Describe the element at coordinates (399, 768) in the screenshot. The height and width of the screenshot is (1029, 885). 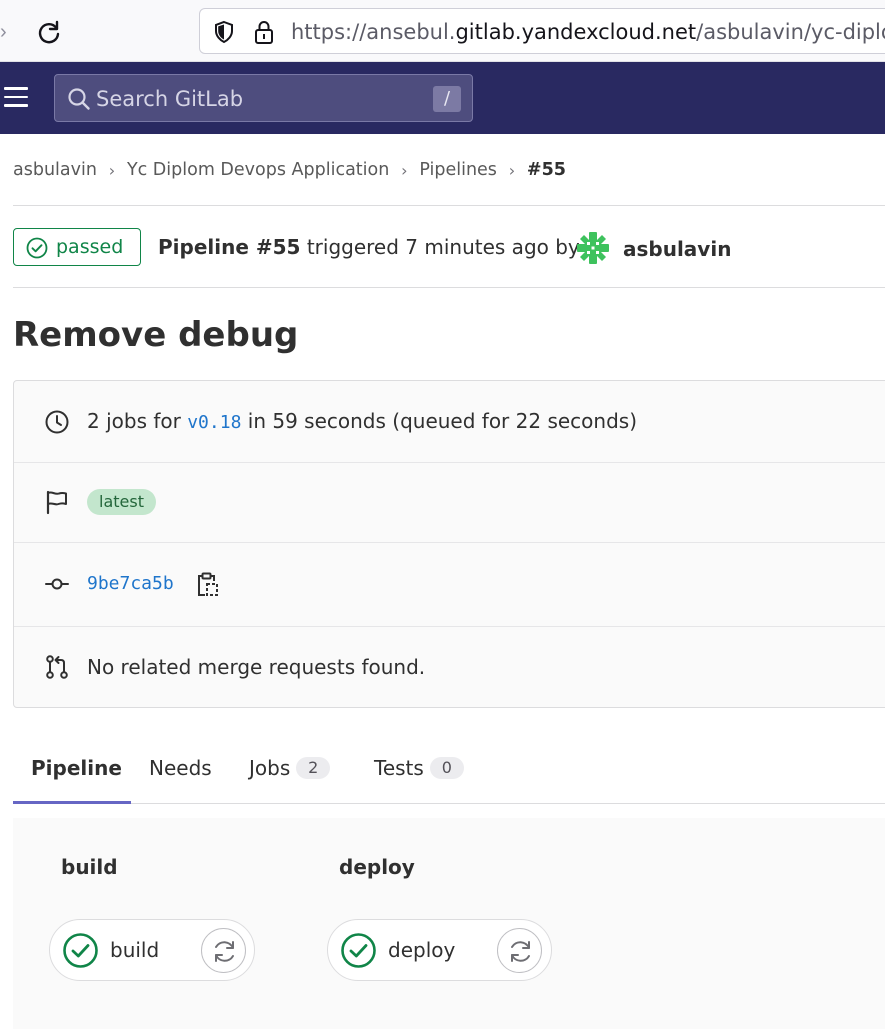
I see `tab-tests-label: Tests` at that location.